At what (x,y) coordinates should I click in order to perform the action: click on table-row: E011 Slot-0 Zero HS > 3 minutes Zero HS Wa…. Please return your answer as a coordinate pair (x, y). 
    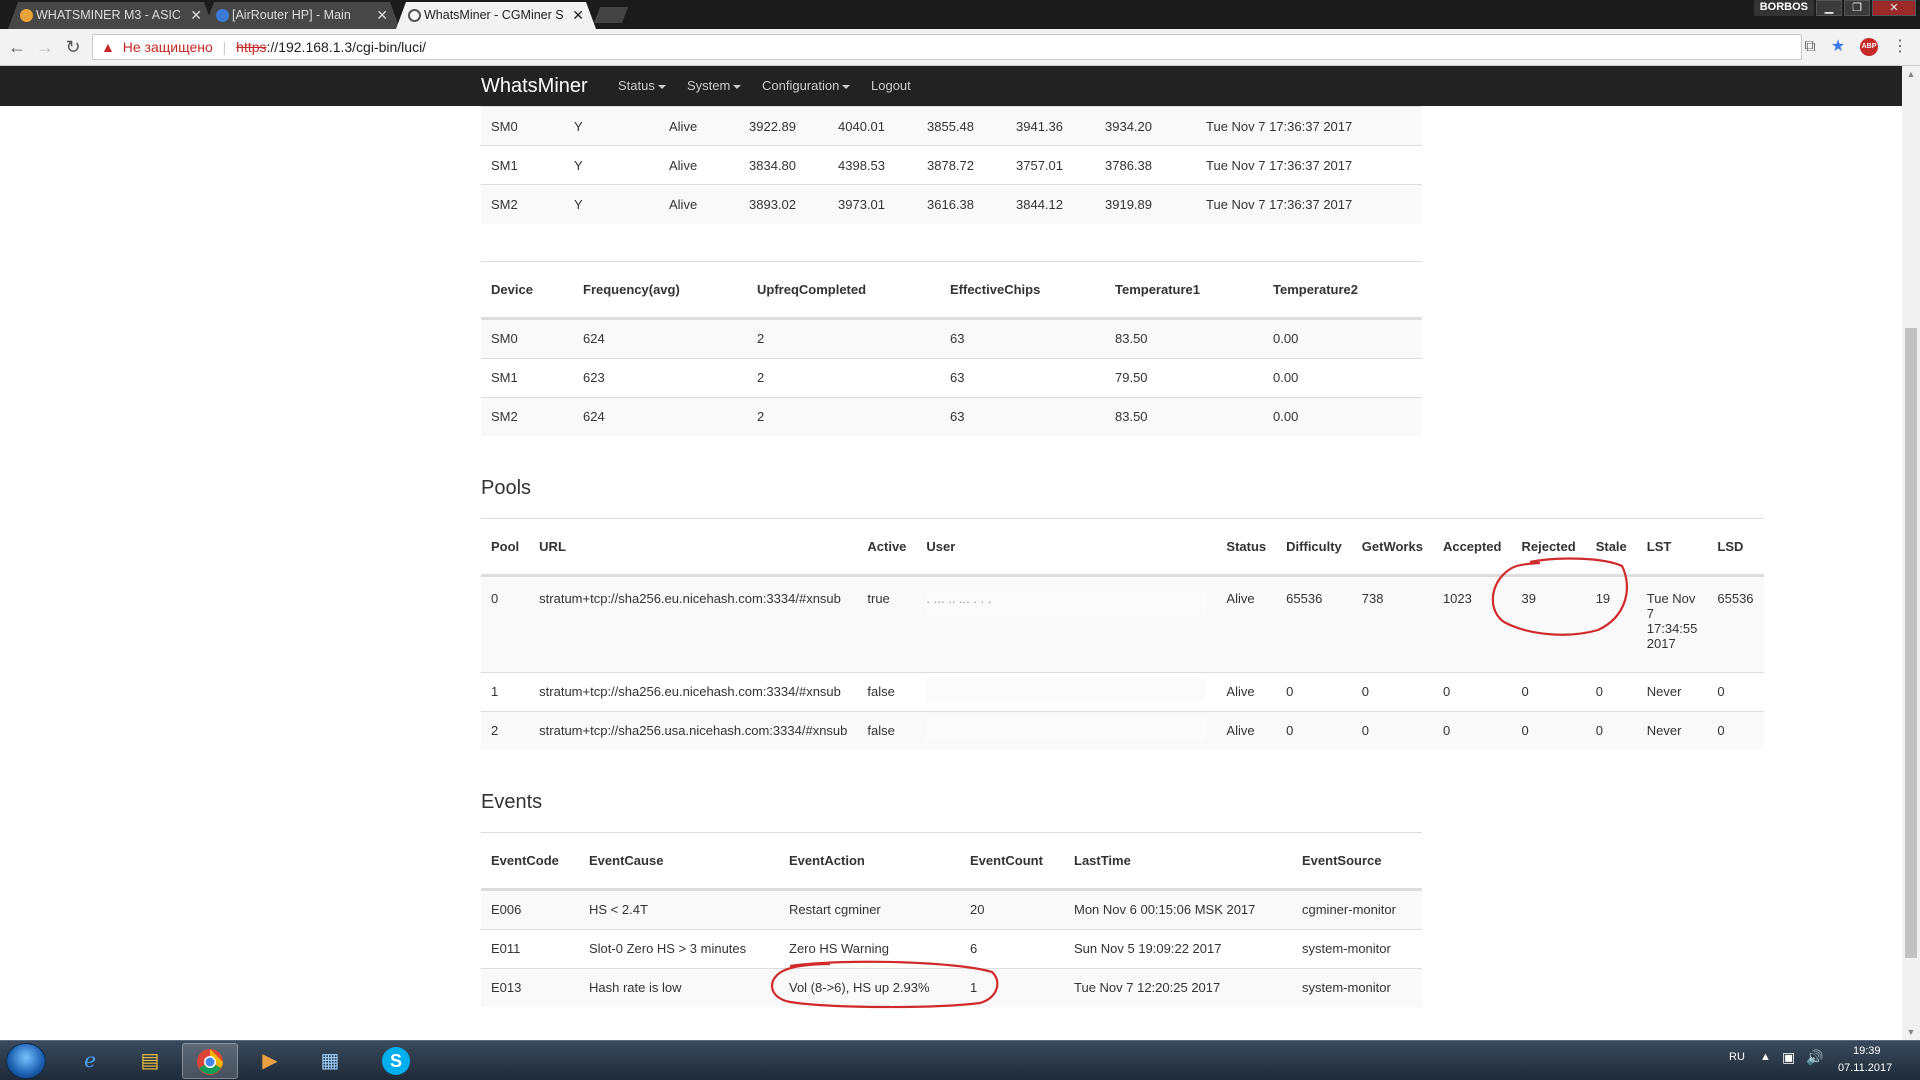
    Looking at the image, I should click on (951, 948).